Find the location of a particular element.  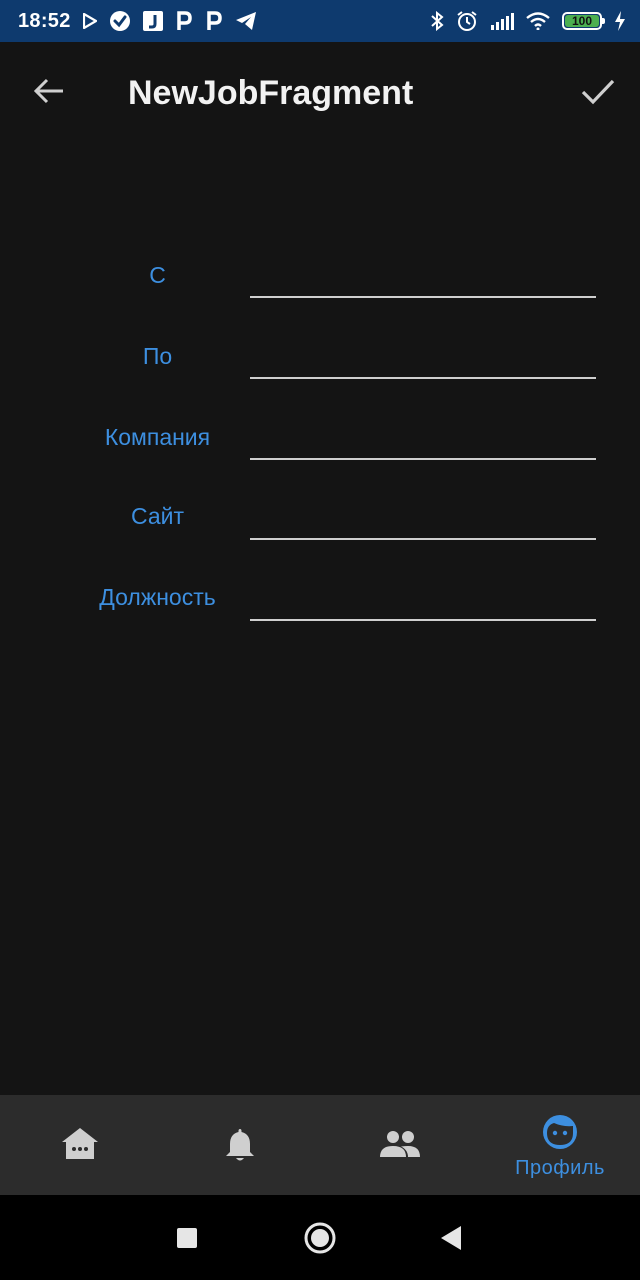

form-row-position: Должность is located at coordinates (320, 604).